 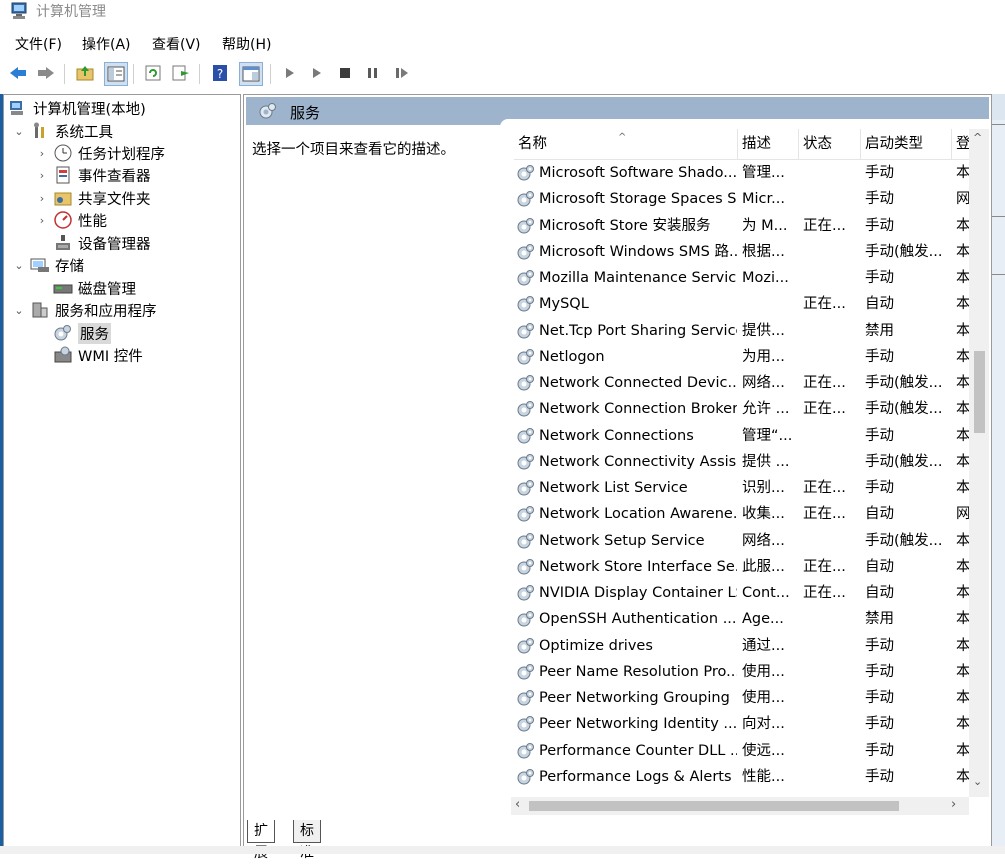 What do you see at coordinates (743, 541) in the screenshot?
I see `table-row: Network Setup Service 网络... 手动(触发... 本` at bounding box center [743, 541].